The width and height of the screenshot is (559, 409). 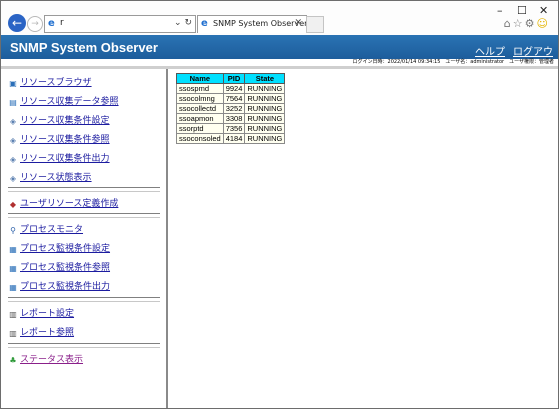 I want to click on process-name: ssorptd, so click(x=200, y=128).